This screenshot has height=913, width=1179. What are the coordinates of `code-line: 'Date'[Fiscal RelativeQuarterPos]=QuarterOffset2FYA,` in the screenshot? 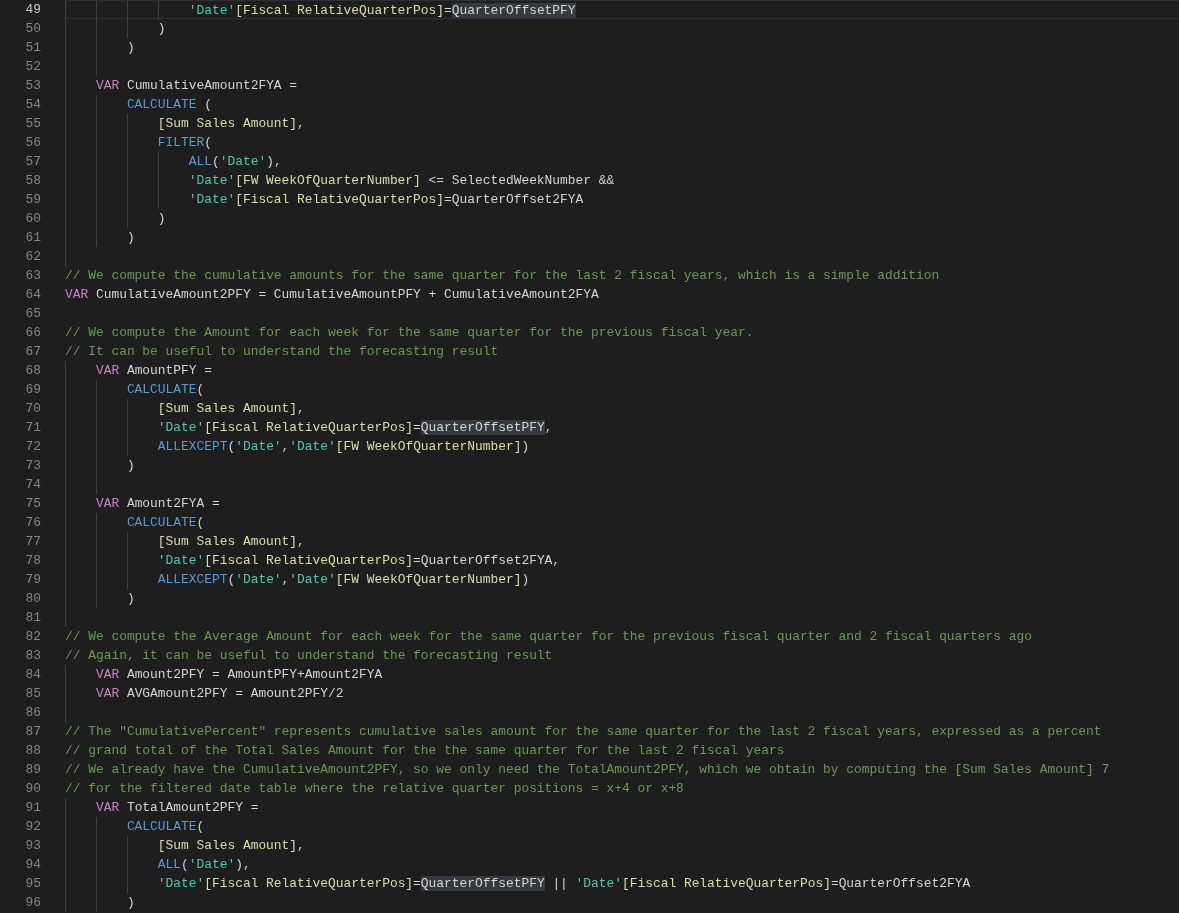 It's located at (622, 560).